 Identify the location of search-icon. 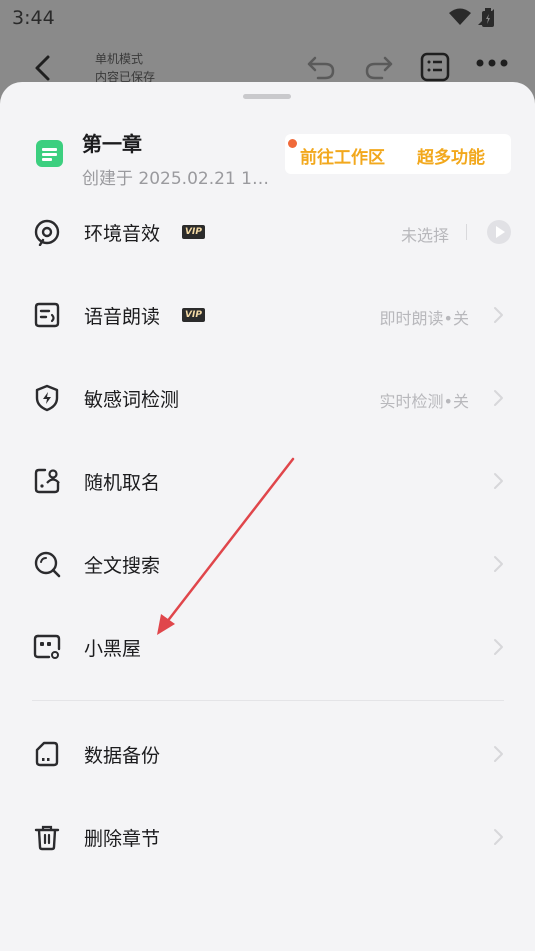
(47, 564).